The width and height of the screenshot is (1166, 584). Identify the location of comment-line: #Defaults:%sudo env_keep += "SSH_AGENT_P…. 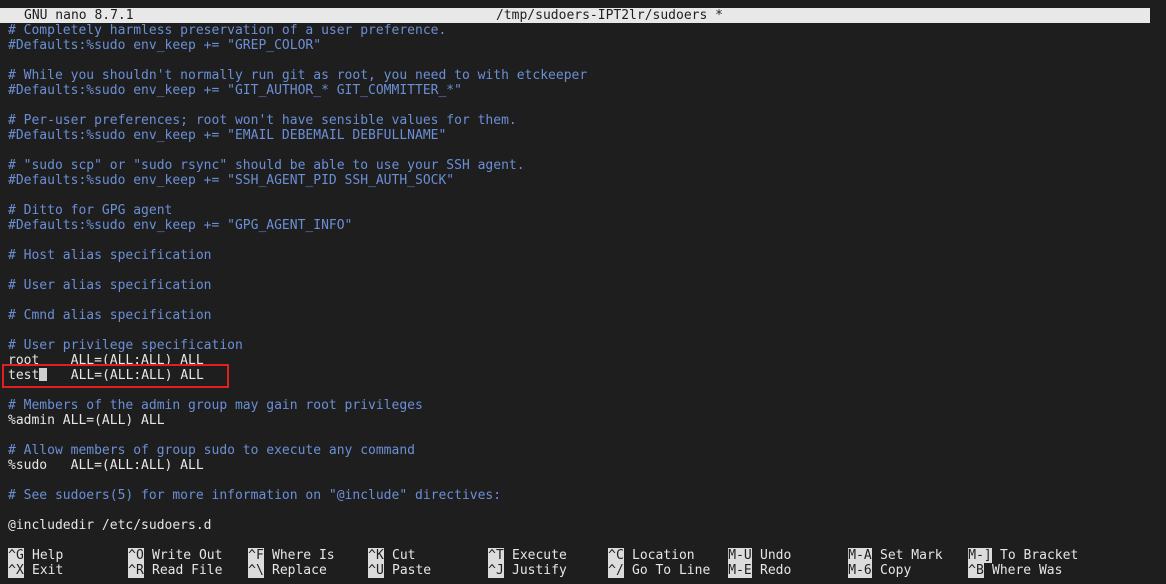
(583, 180).